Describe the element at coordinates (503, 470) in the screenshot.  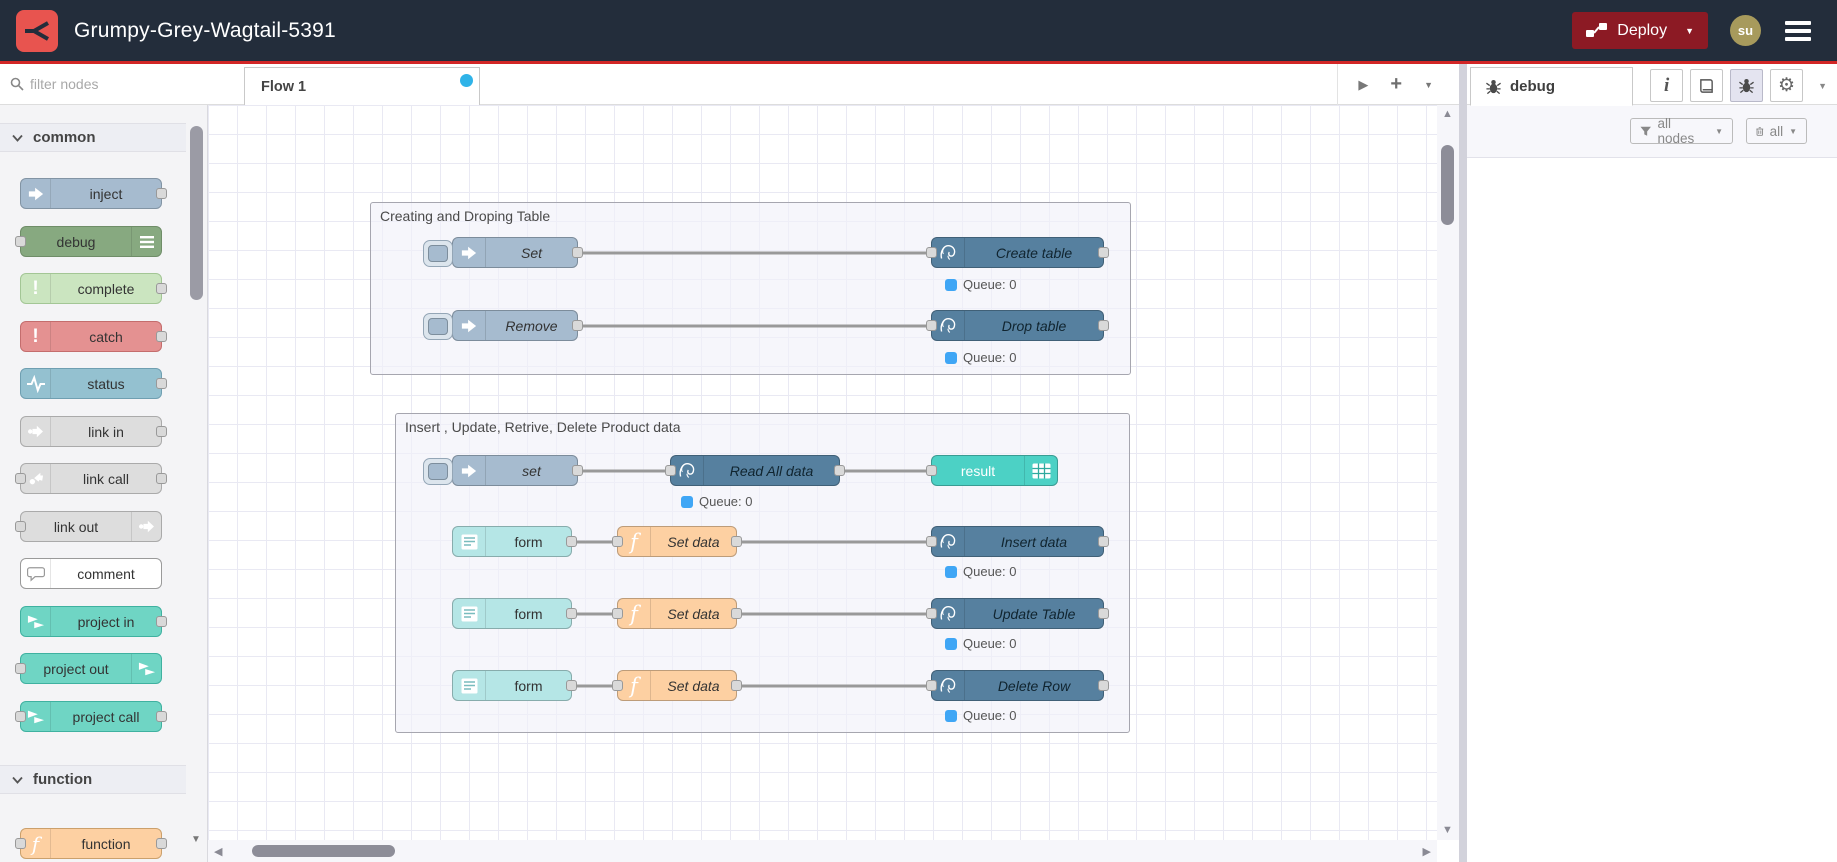
I see `node-inject-set-lower: set` at that location.